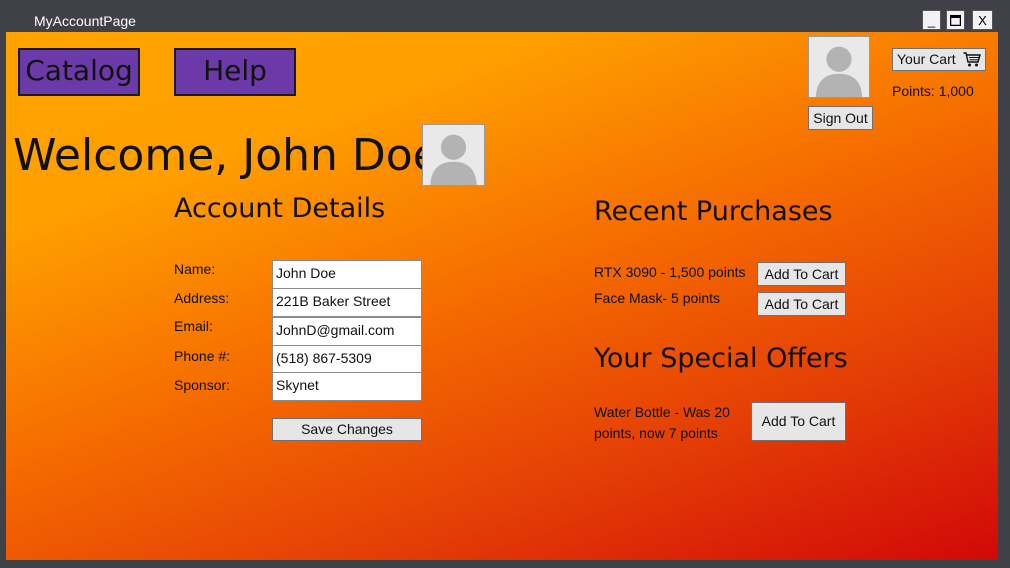  Describe the element at coordinates (931, 20) in the screenshot. I see `minimize-button: _` at that location.